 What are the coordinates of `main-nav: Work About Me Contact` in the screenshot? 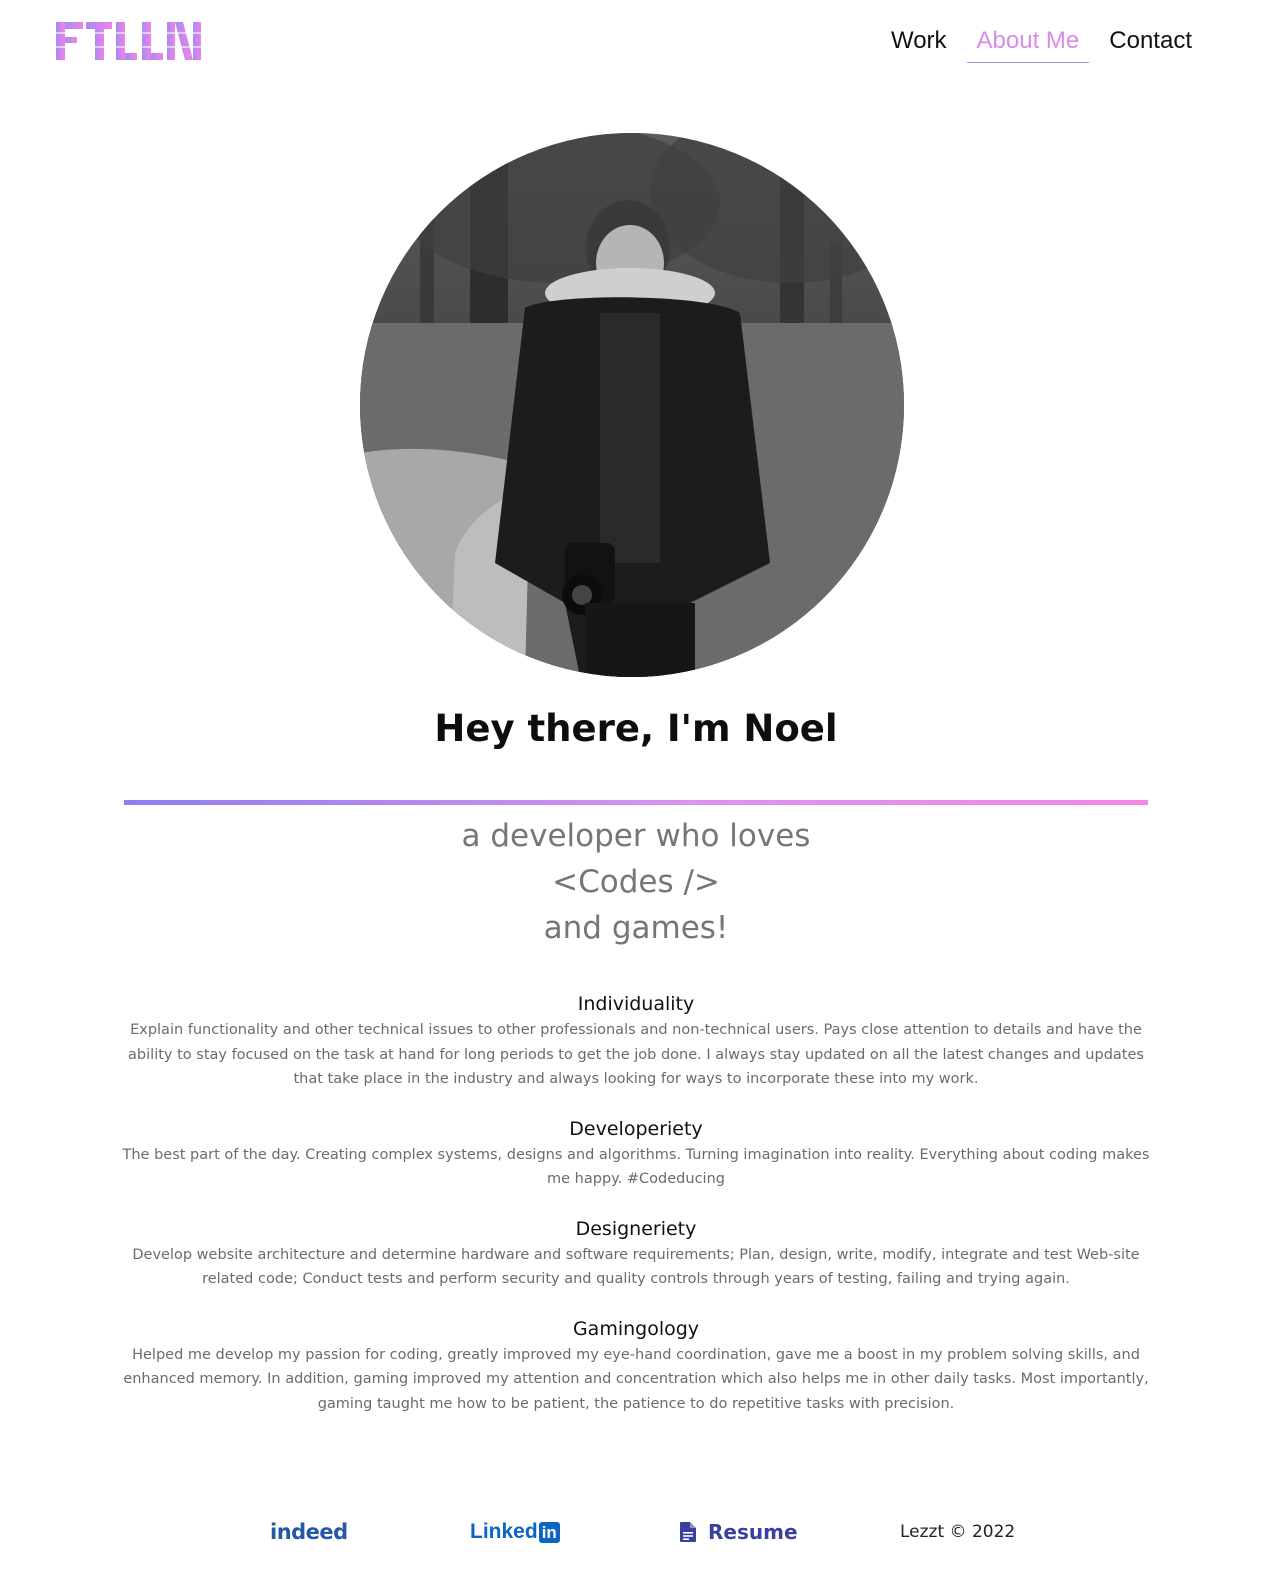 It's located at (1036, 43).